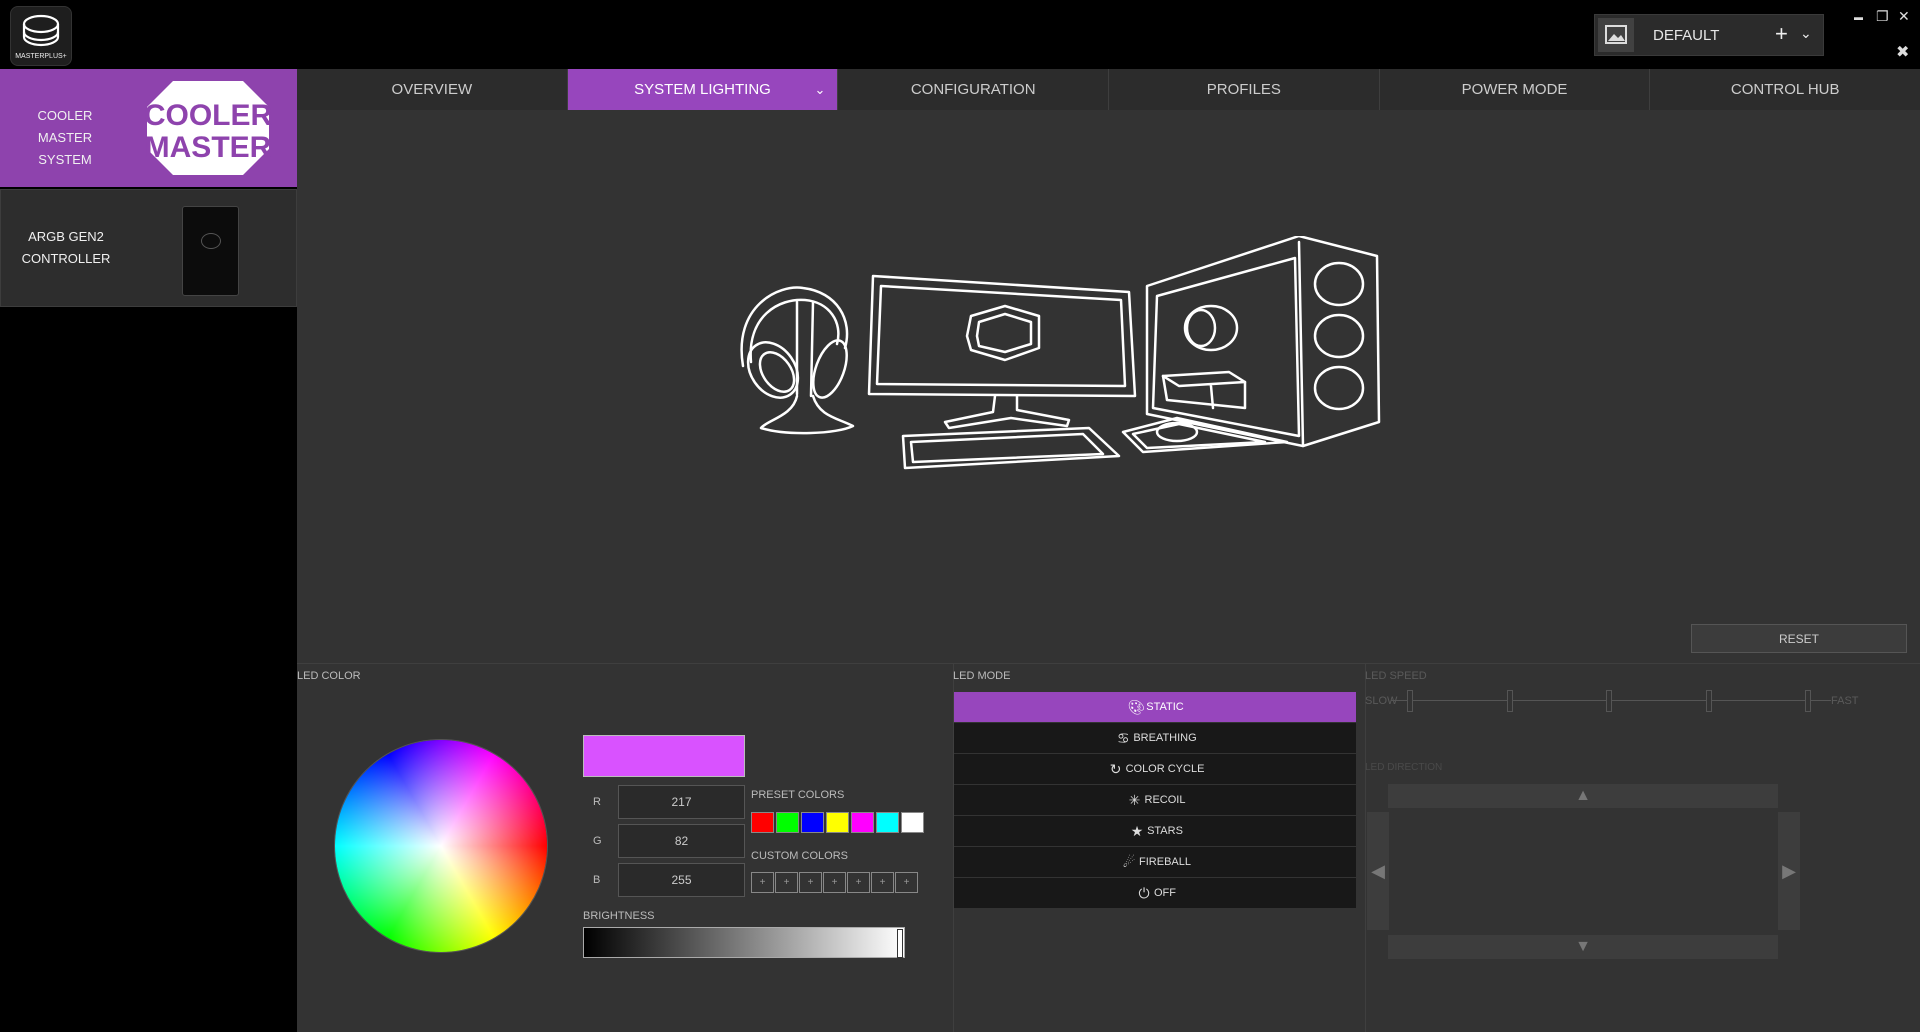 This screenshot has height=1032, width=1920. What do you see at coordinates (960, 34) in the screenshot?
I see `title-bar: MASTERPLUS+ DEFAULT + ⌄ ▬ ❐ ✕ ✖` at bounding box center [960, 34].